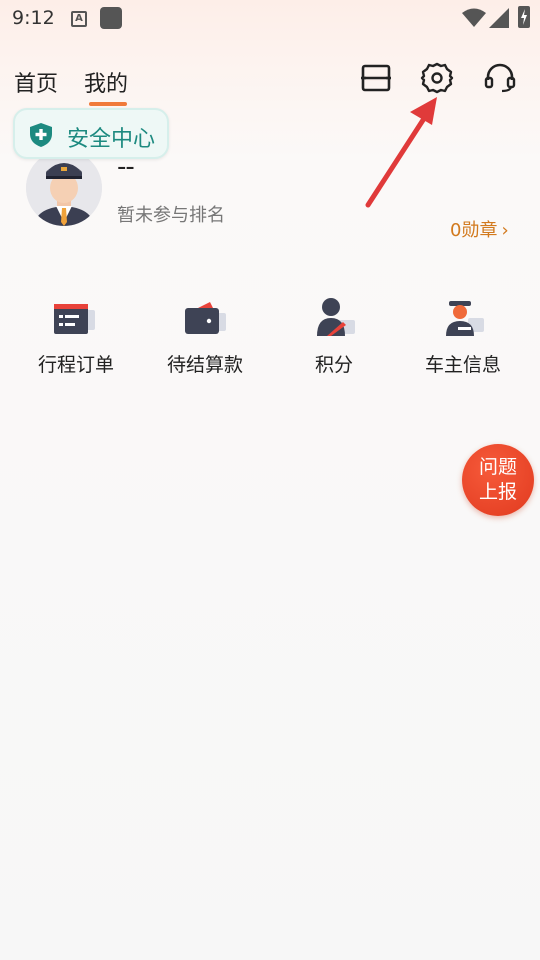 The width and height of the screenshot is (540, 960). Describe the element at coordinates (437, 78) in the screenshot. I see `gear-icon` at that location.